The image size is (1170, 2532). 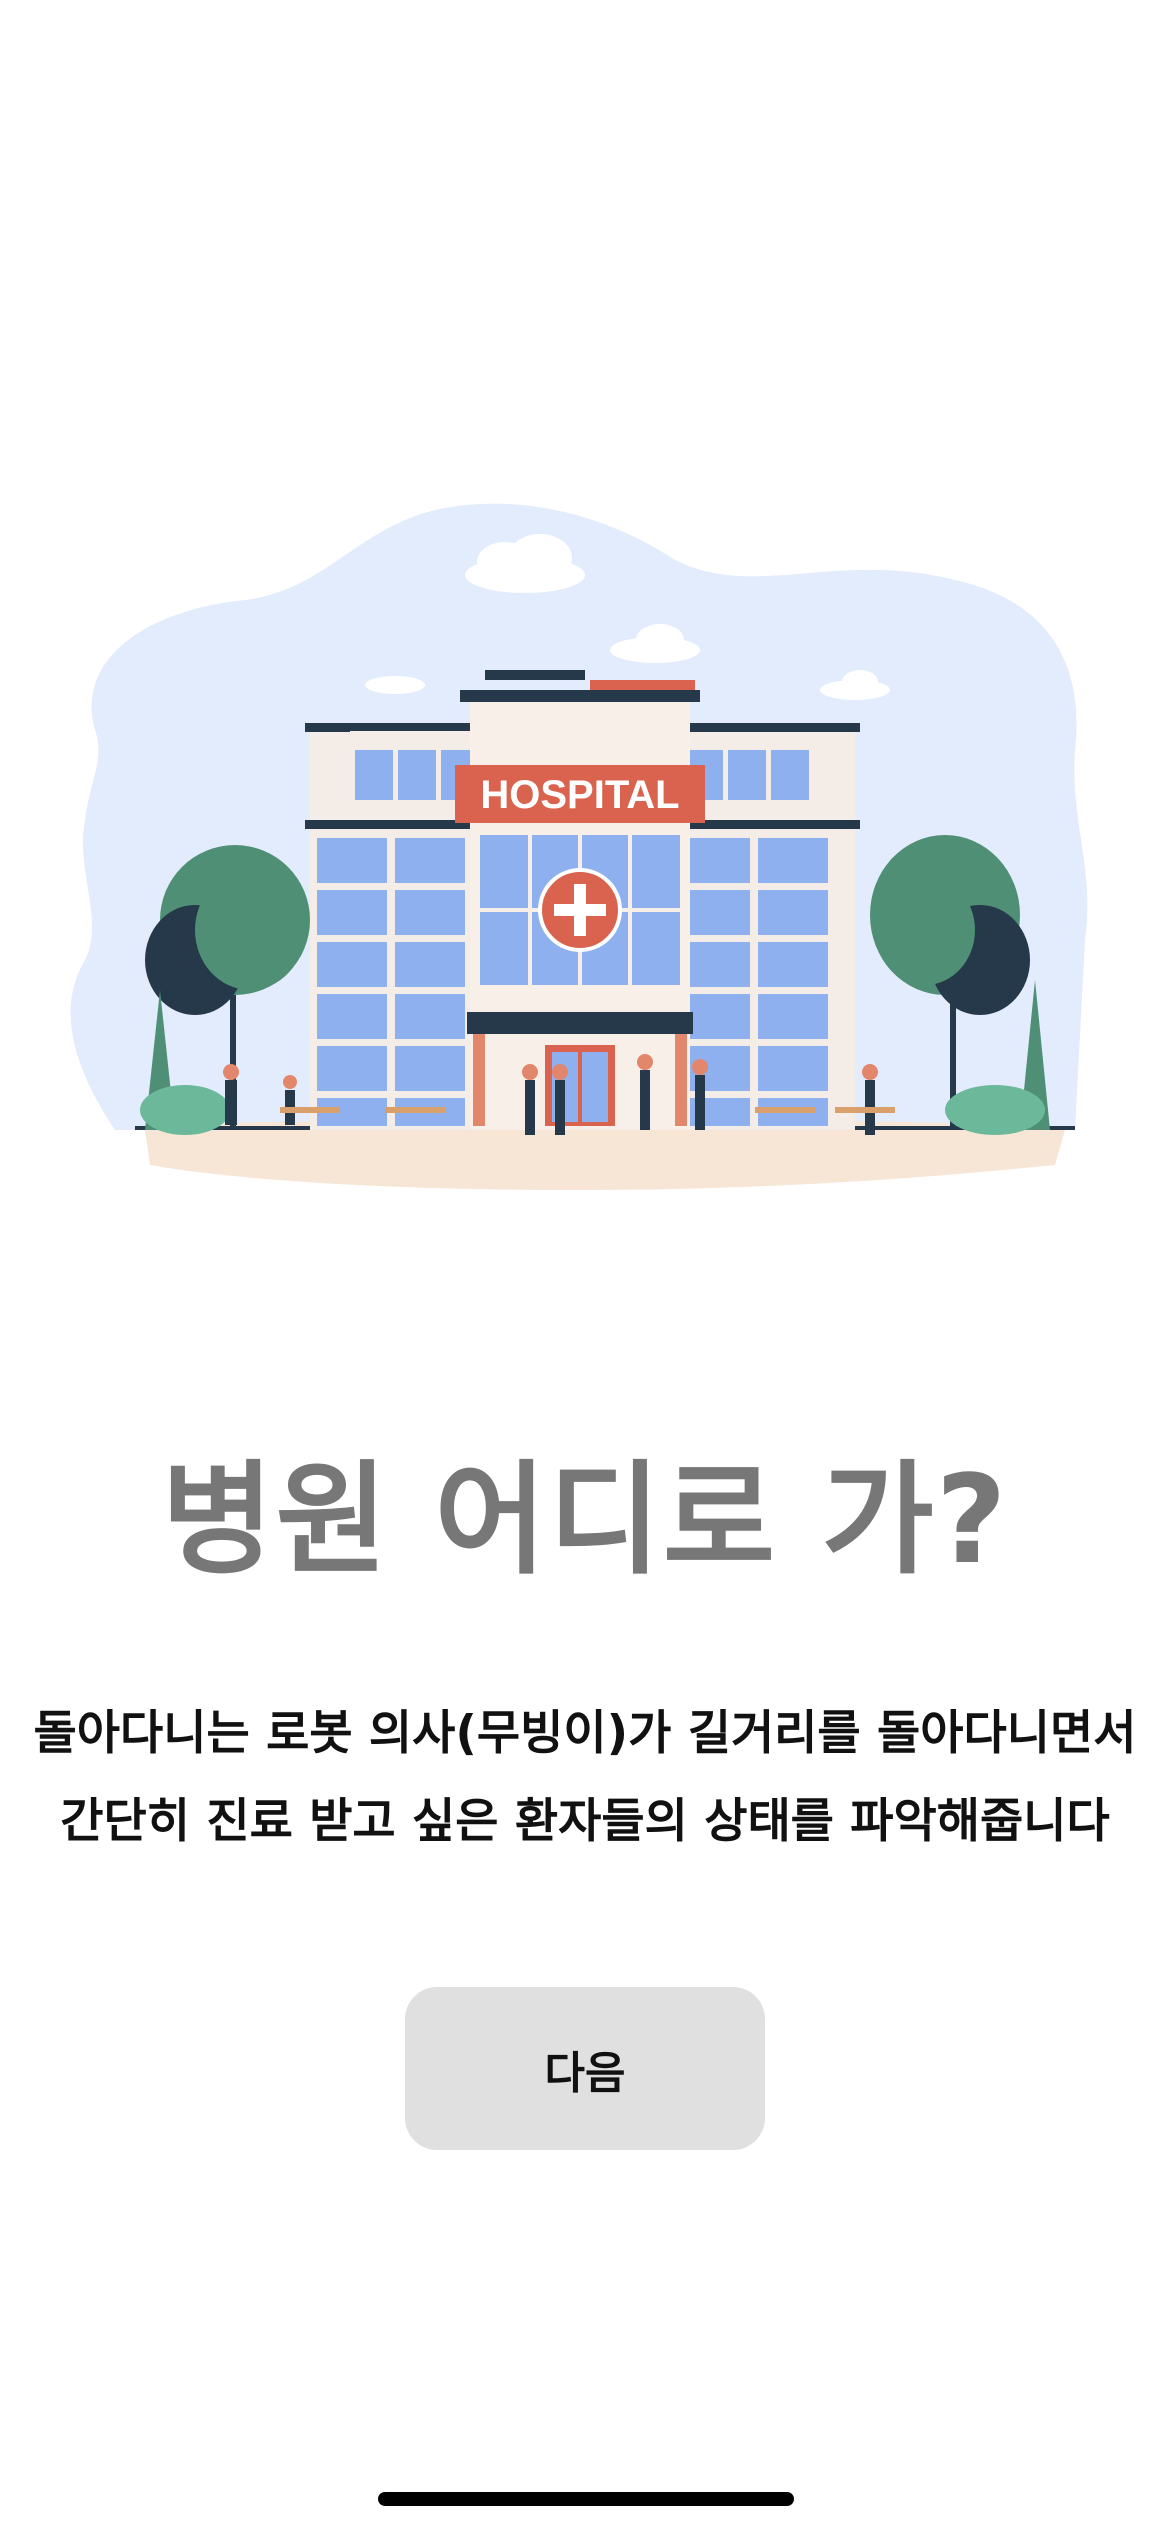 I want to click on page-title: 병원 어디로 가?, so click(x=585, y=1520).